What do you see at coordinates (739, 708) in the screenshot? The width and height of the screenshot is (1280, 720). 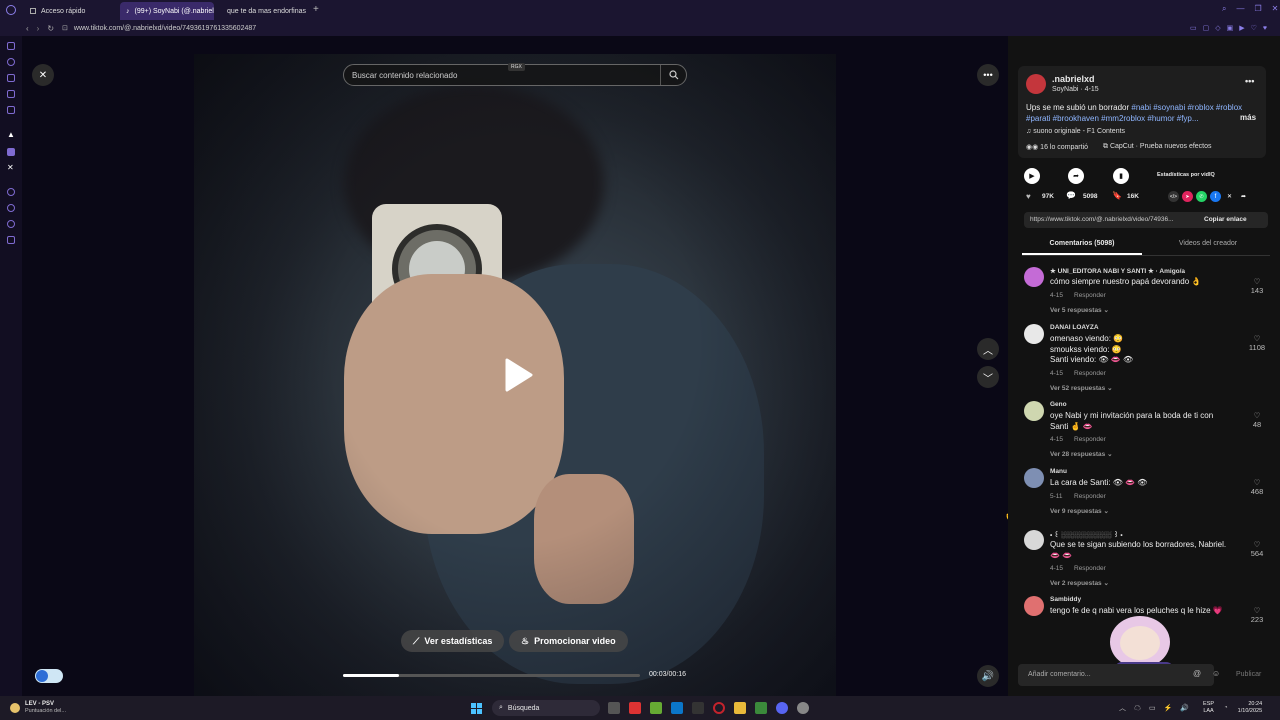 I see `file-explorer-icon` at bounding box center [739, 708].